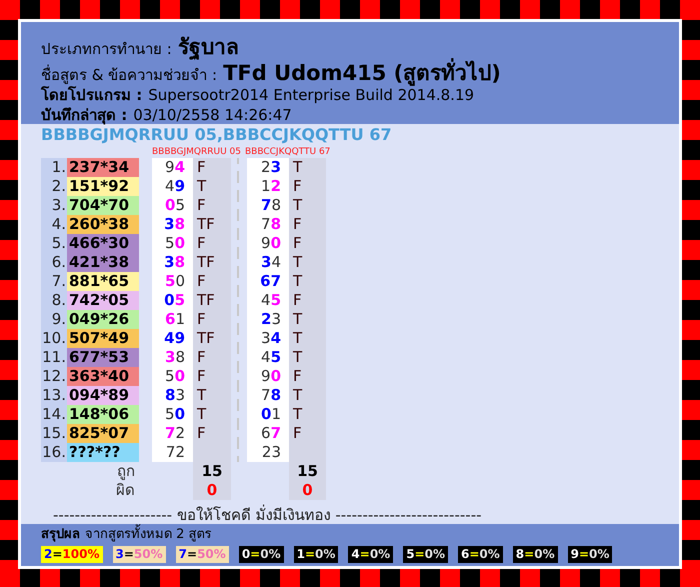  Describe the element at coordinates (316, 554) in the screenshot. I see `percent-badge: 1=0%` at that location.